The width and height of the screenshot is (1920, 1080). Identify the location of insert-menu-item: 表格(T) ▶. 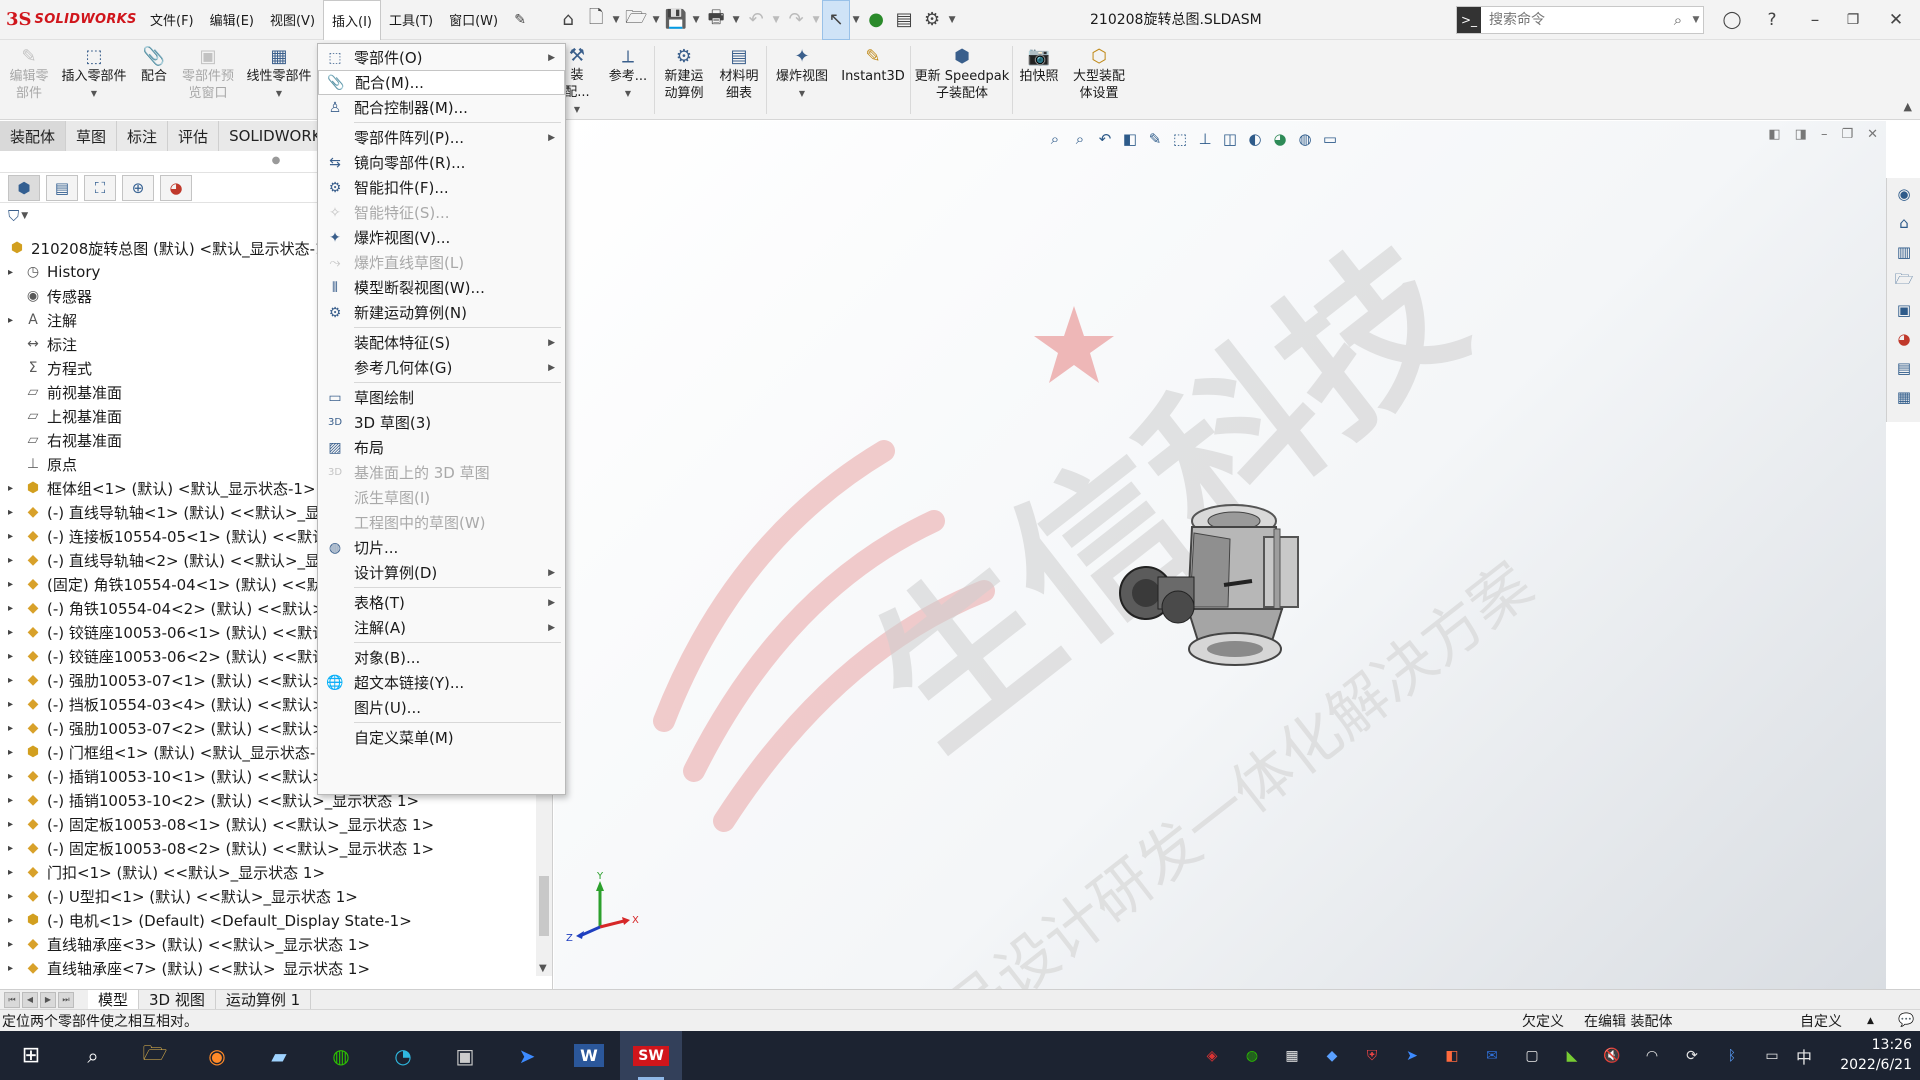
(441, 602).